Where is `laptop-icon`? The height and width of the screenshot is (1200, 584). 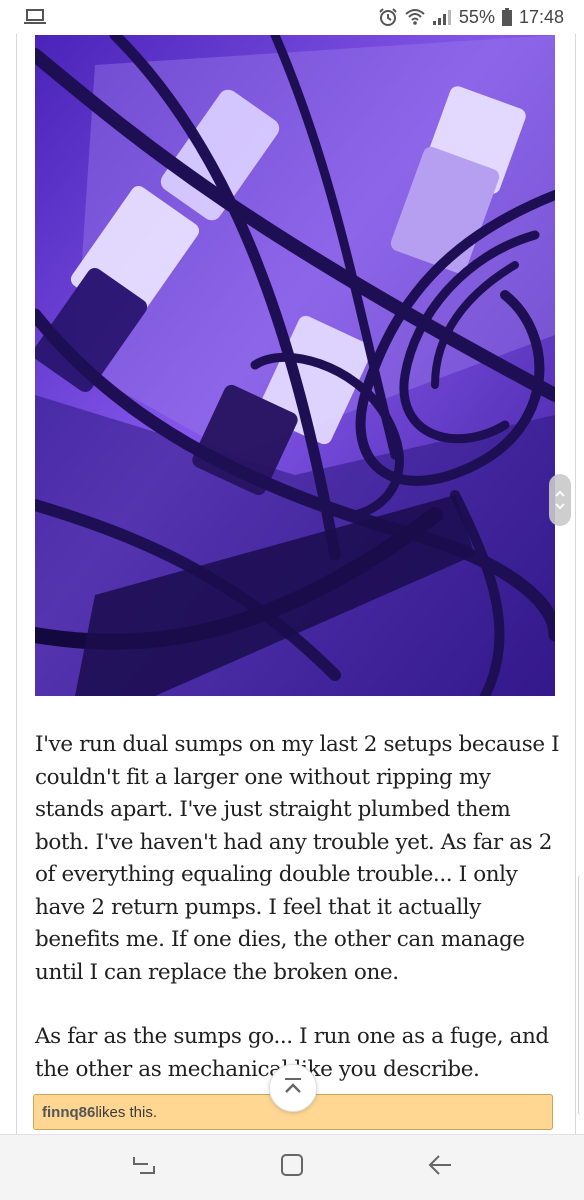
laptop-icon is located at coordinates (35, 17).